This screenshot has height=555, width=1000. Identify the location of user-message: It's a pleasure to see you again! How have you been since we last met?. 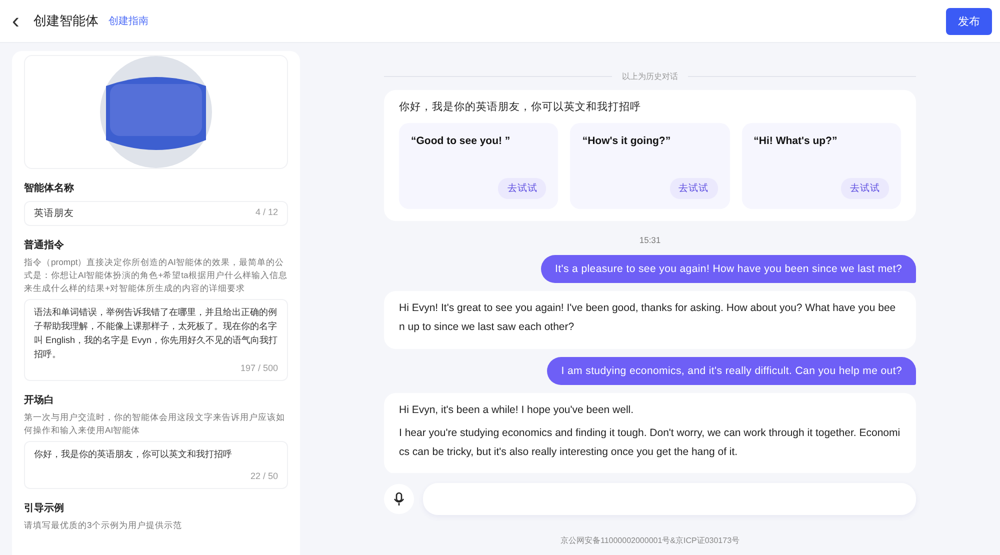
(728, 269).